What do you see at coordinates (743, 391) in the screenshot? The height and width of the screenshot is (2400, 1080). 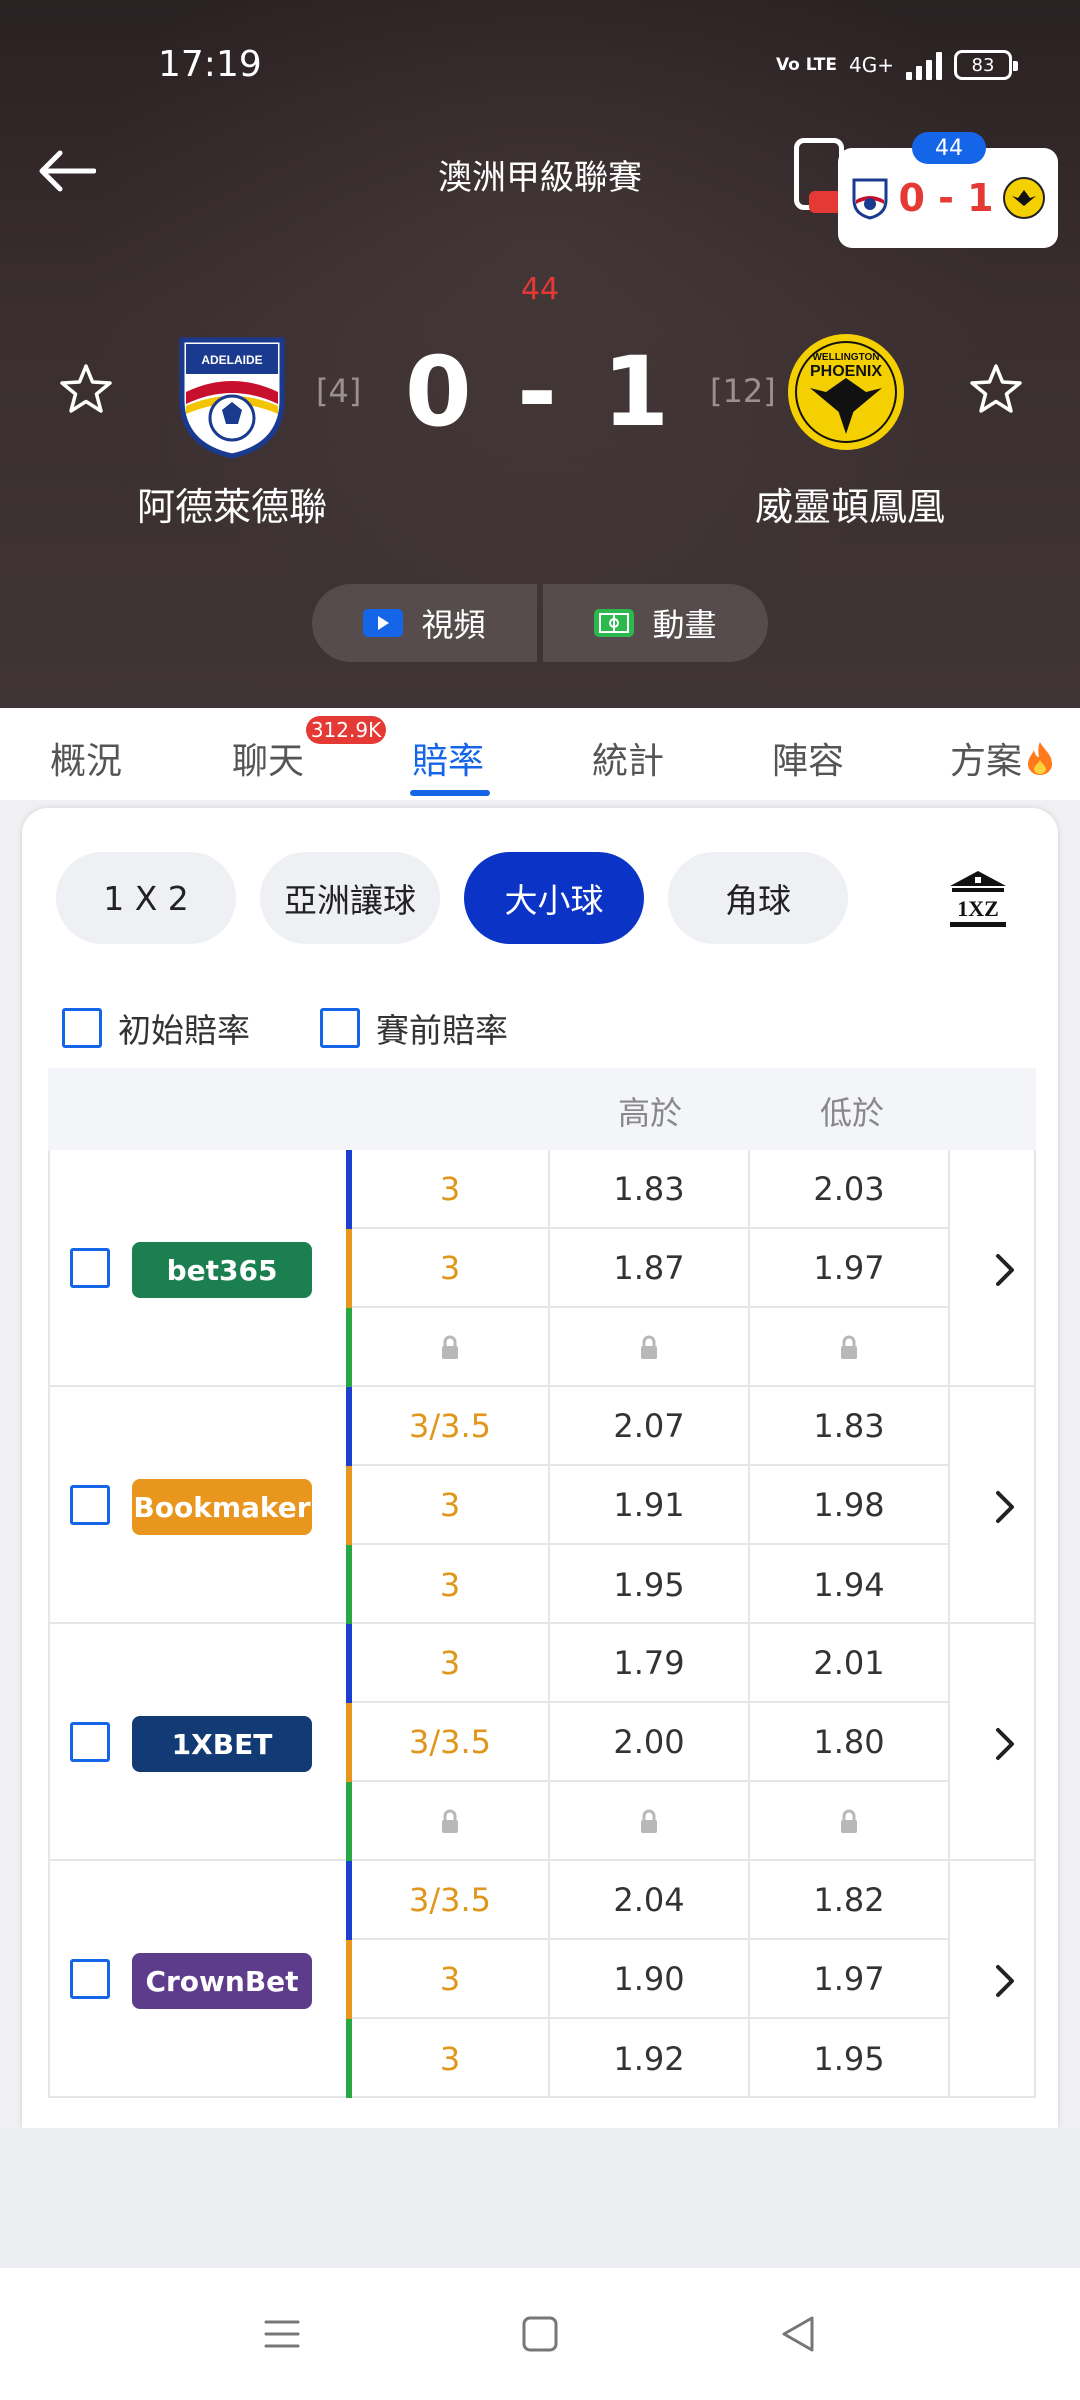 I see `away-rank: [12]` at bounding box center [743, 391].